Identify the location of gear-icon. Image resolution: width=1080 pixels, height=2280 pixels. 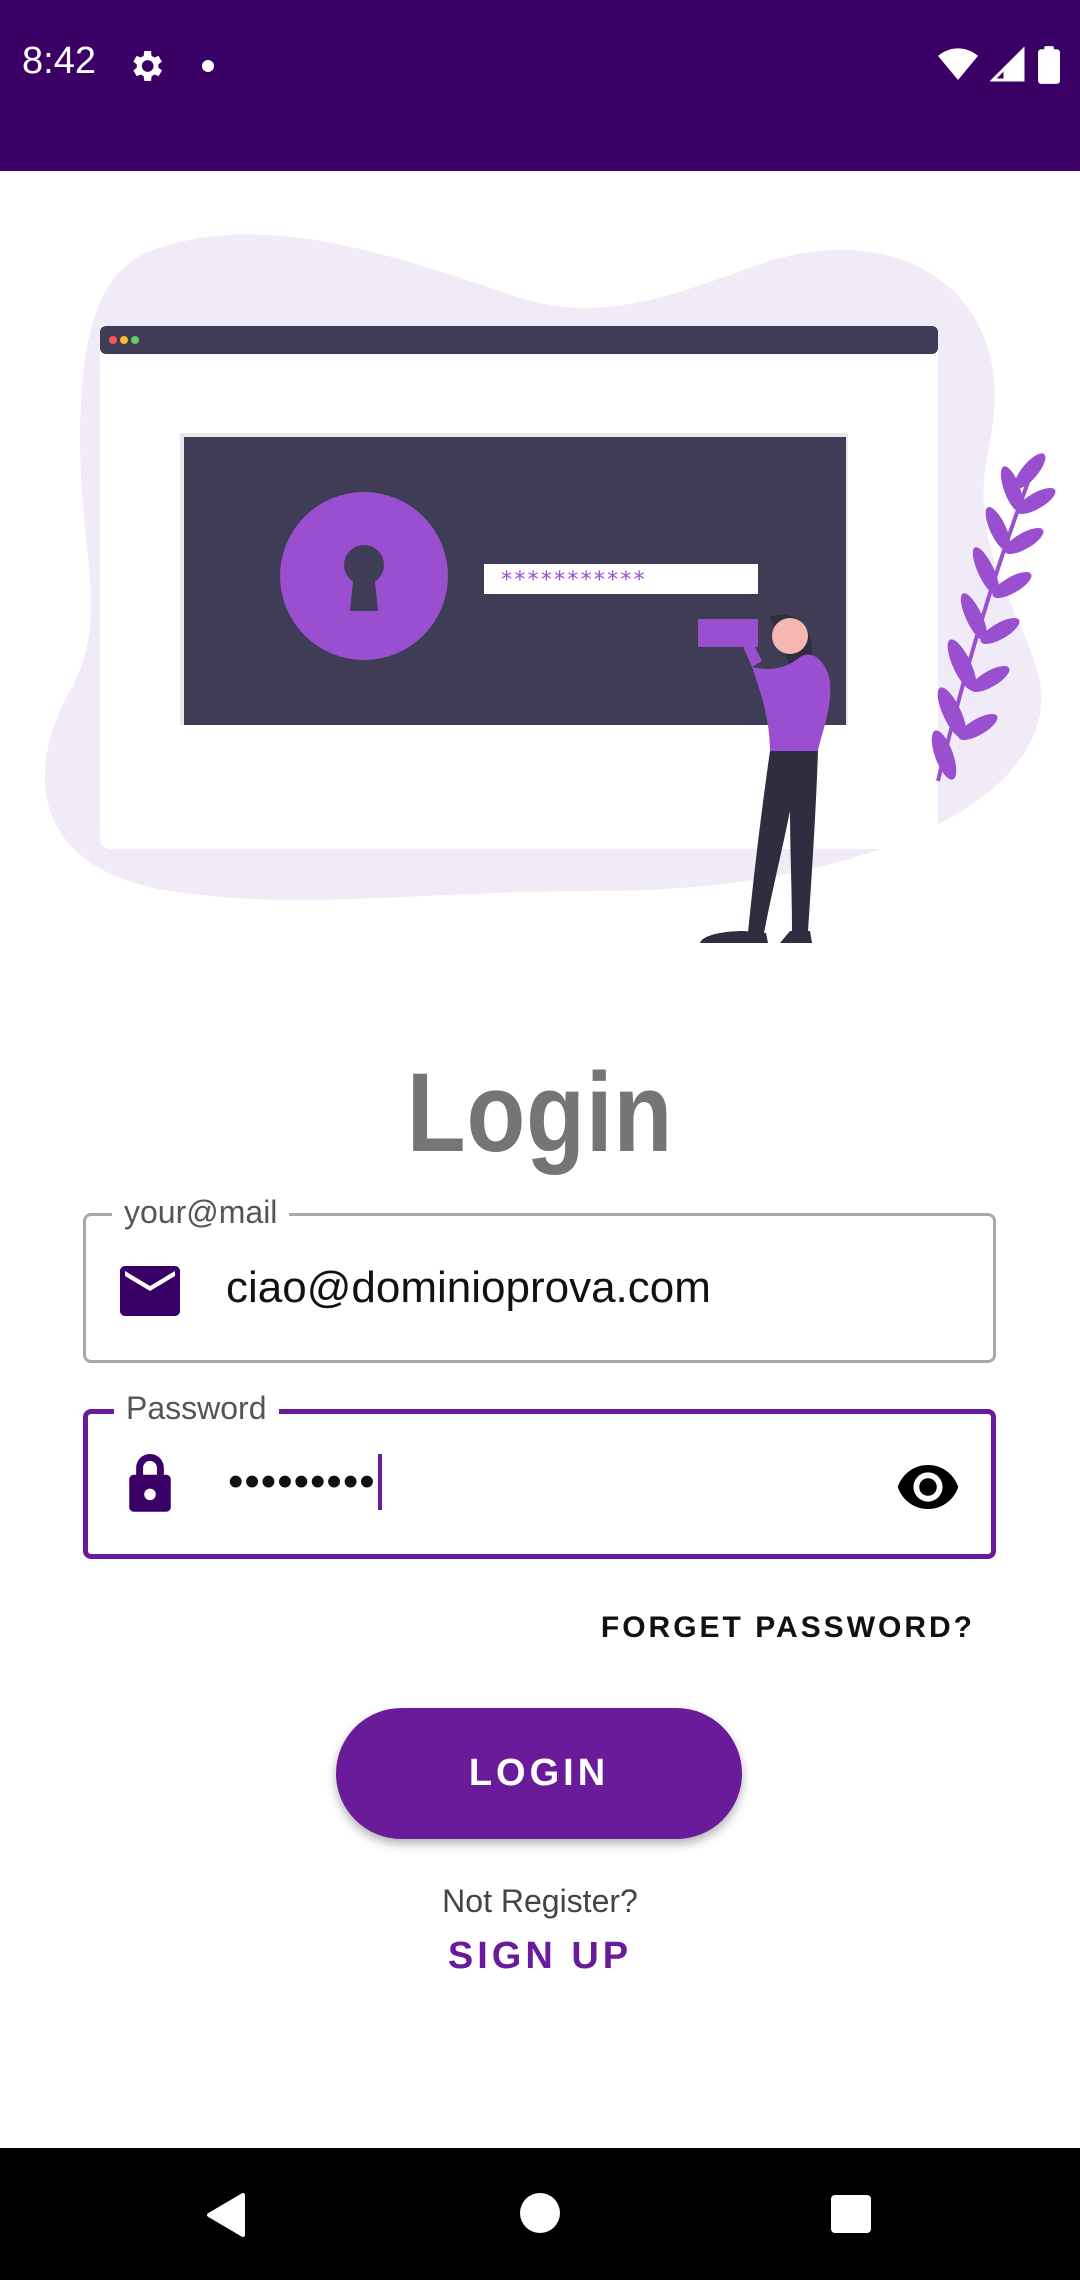
(147, 66).